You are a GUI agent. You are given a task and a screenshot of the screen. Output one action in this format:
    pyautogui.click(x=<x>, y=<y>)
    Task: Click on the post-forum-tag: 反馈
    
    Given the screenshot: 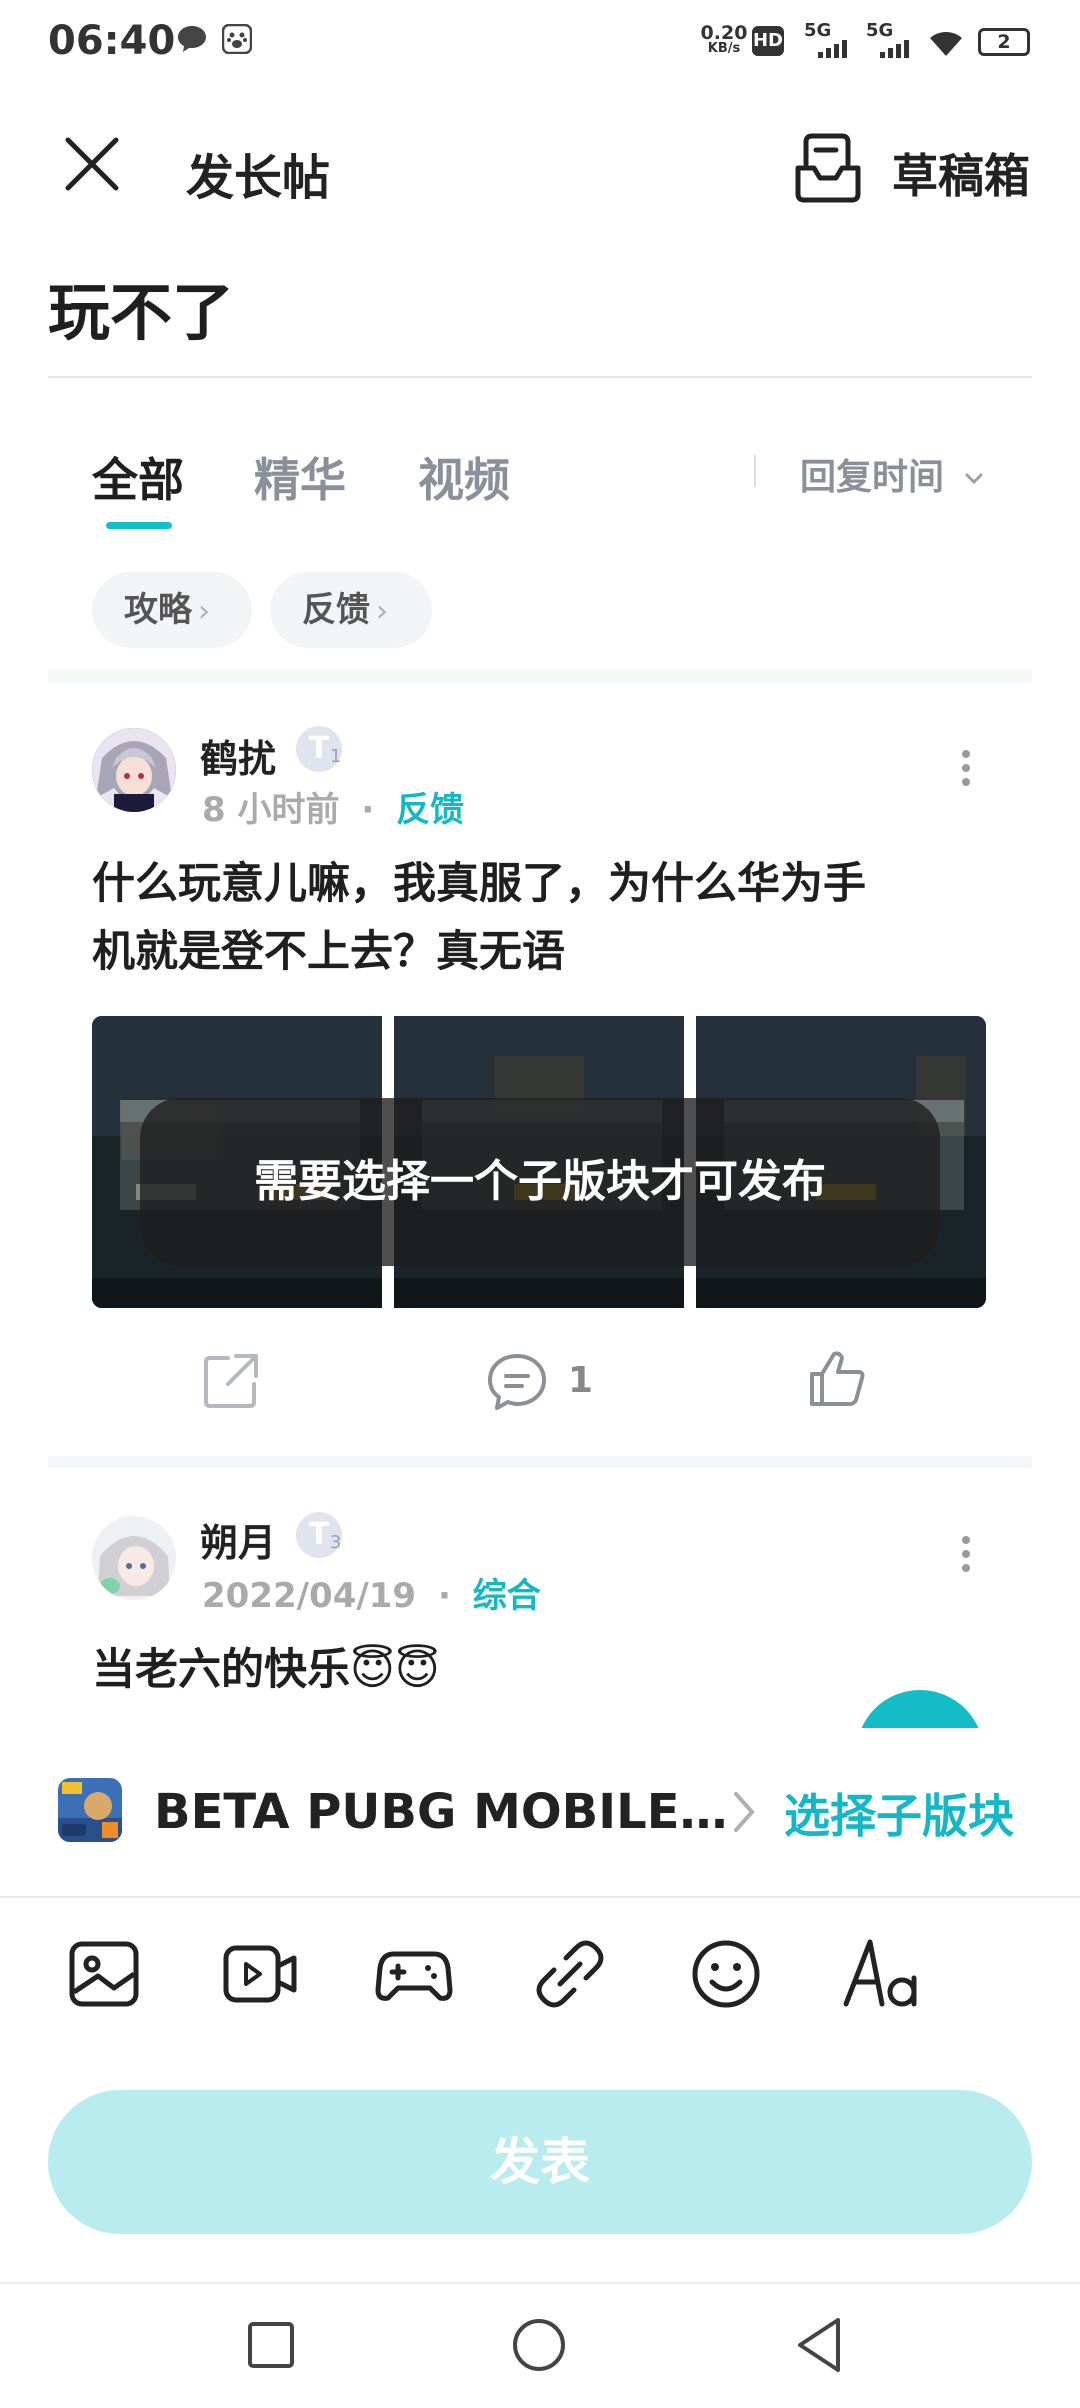 What is the action you would take?
    pyautogui.click(x=430, y=810)
    